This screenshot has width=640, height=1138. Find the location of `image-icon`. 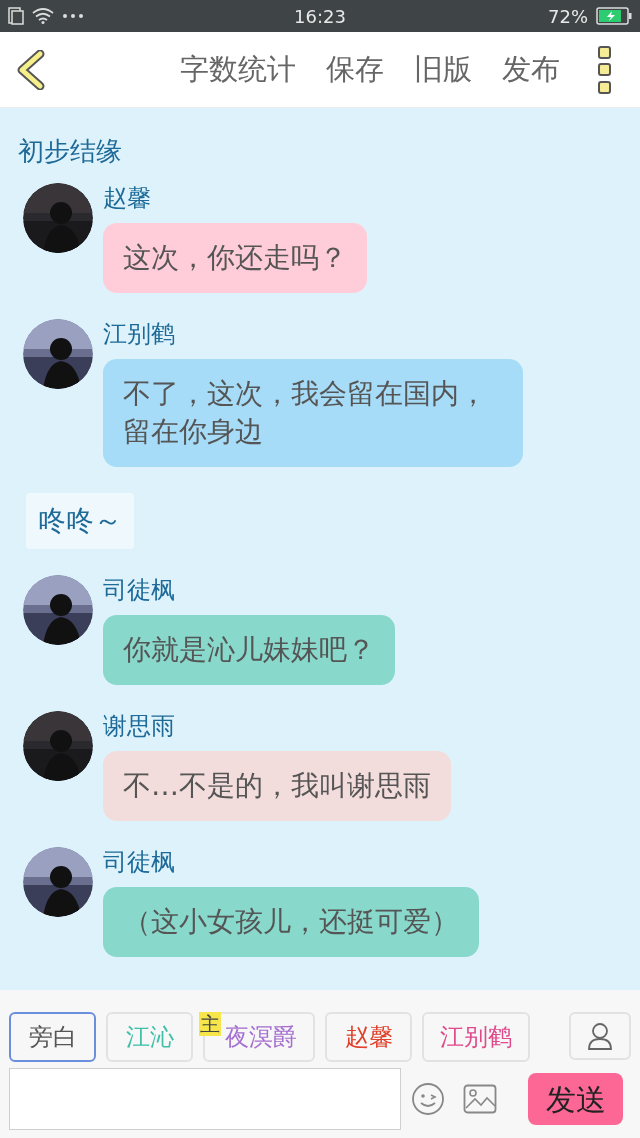

image-icon is located at coordinates (480, 1099).